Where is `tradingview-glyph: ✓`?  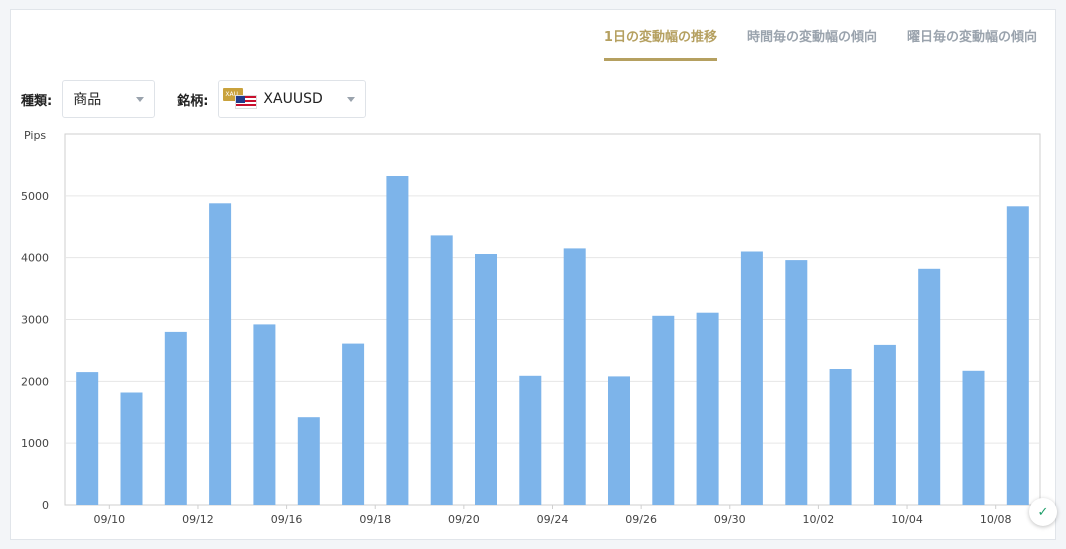 tradingview-glyph: ✓ is located at coordinates (1043, 512).